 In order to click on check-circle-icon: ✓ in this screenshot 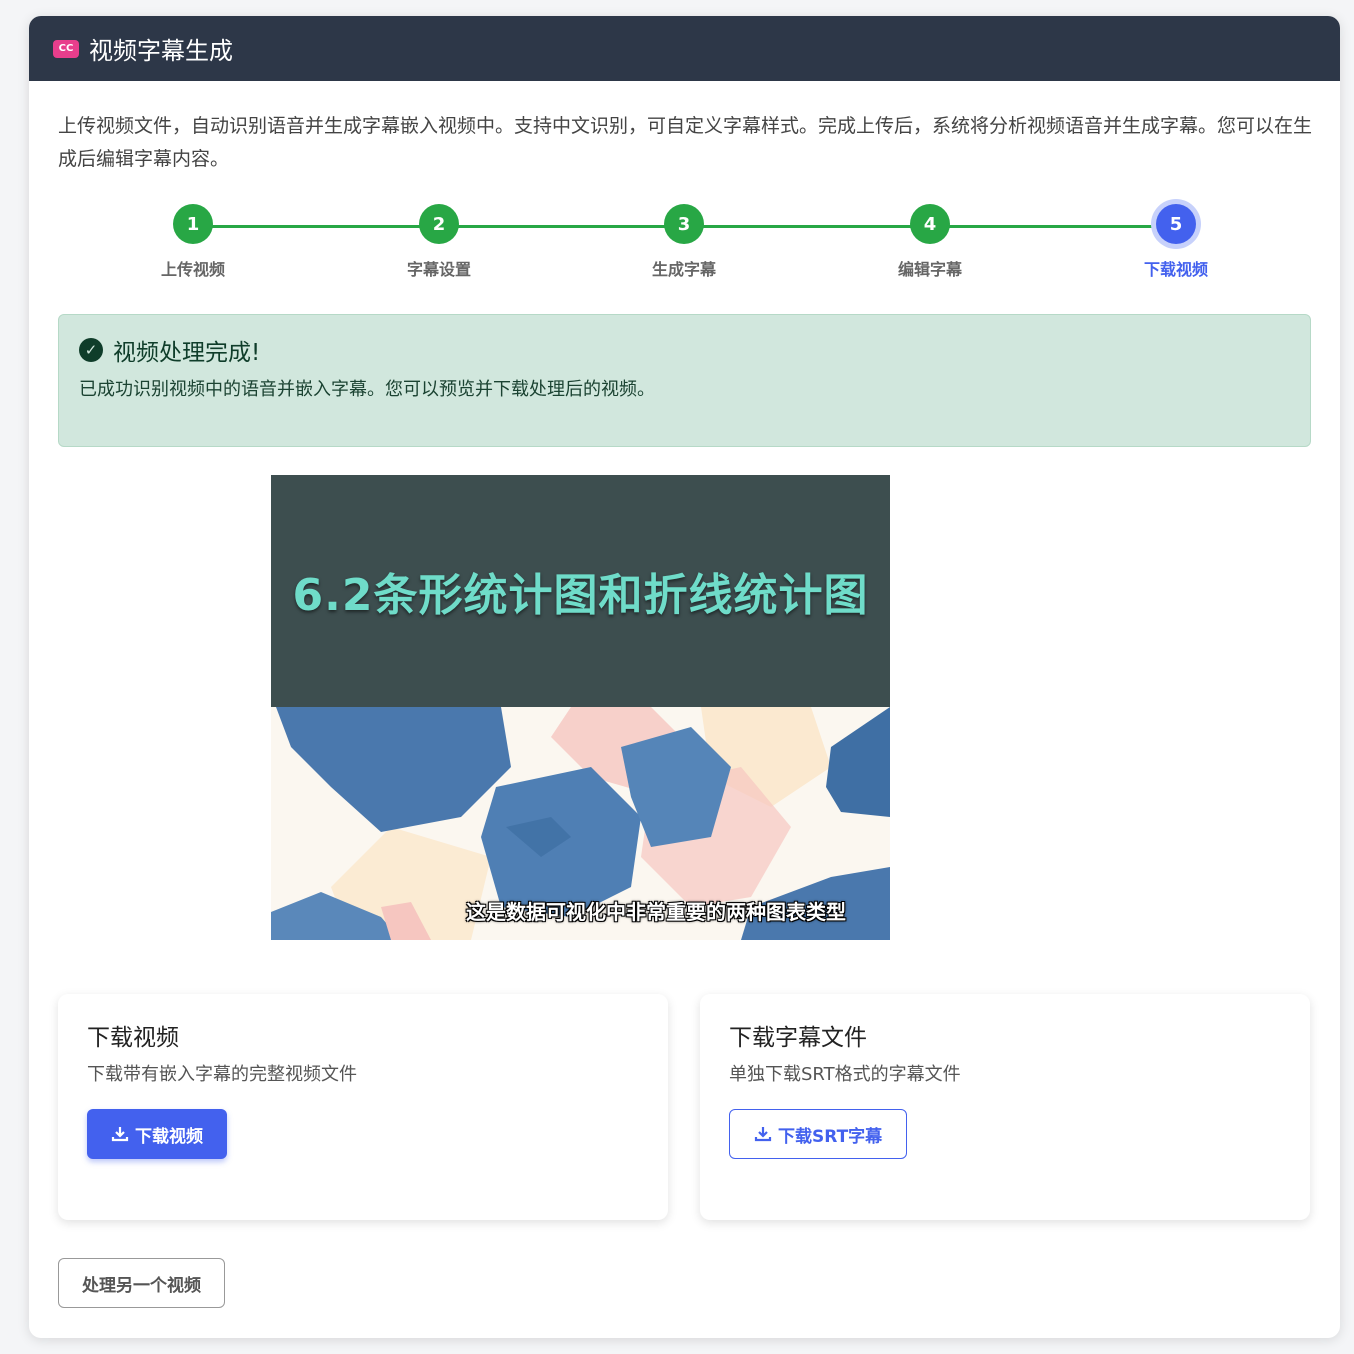, I will do `click(91, 350)`.